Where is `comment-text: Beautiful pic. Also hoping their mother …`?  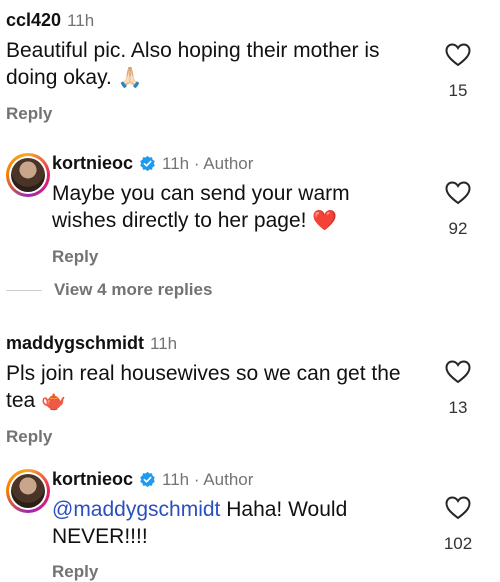
comment-text: Beautiful pic. Also hoping their mother … is located at coordinates (201, 64).